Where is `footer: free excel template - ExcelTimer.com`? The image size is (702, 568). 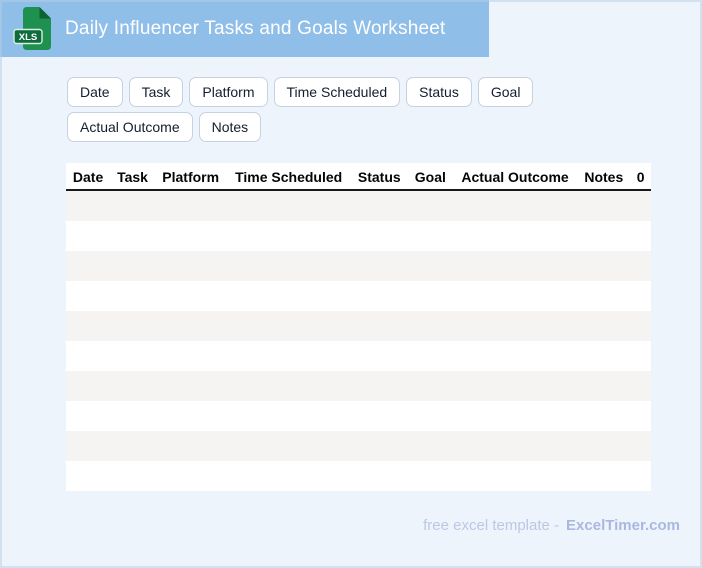 footer: free excel template - ExcelTimer.com is located at coordinates (551, 525).